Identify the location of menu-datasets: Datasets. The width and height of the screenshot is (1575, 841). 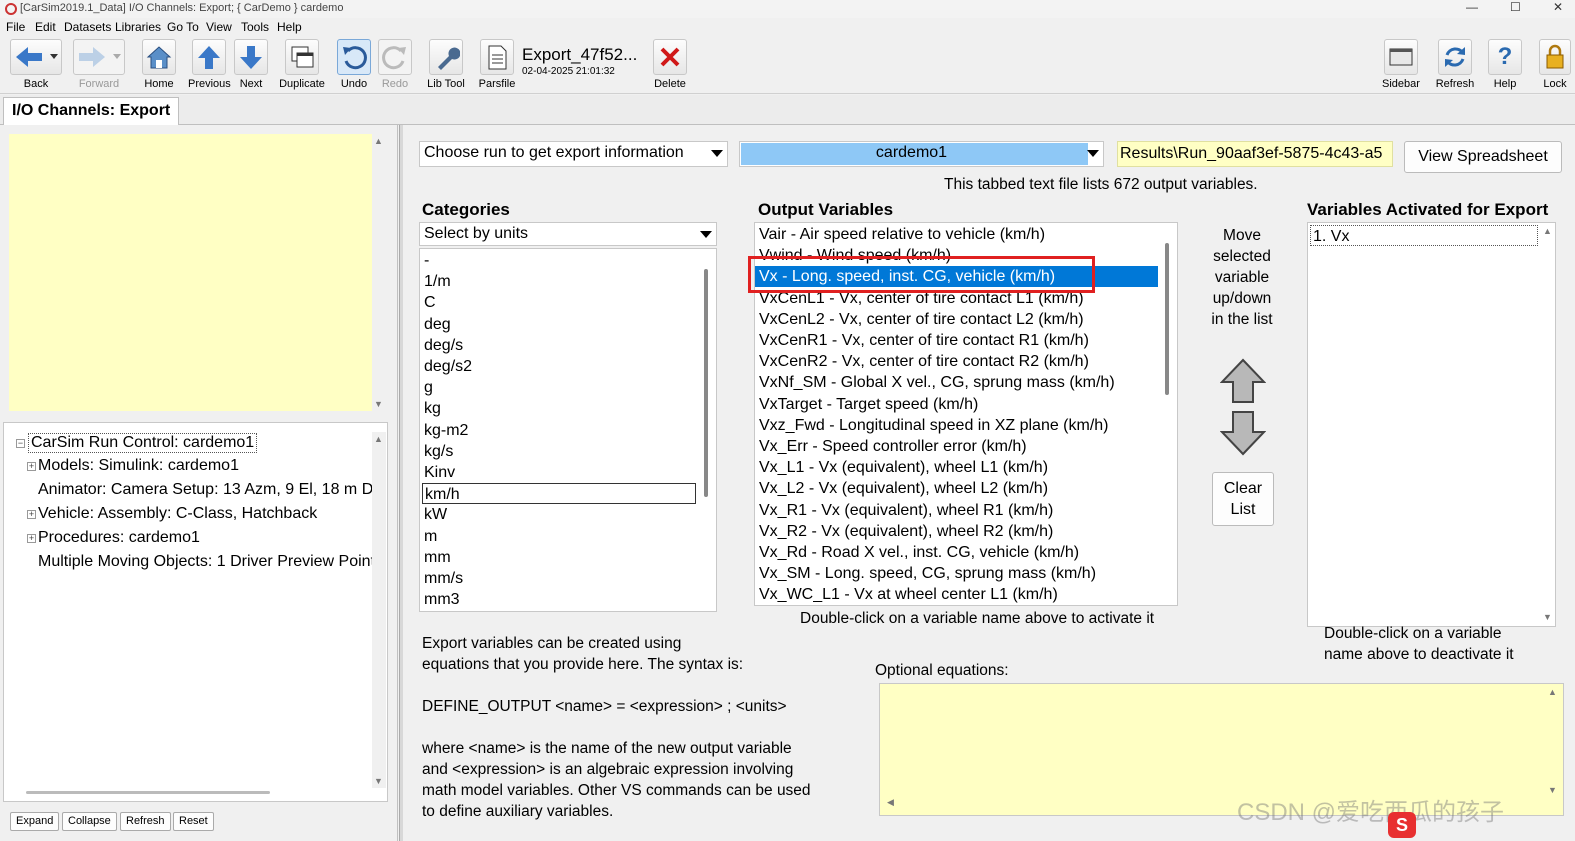
(87, 27).